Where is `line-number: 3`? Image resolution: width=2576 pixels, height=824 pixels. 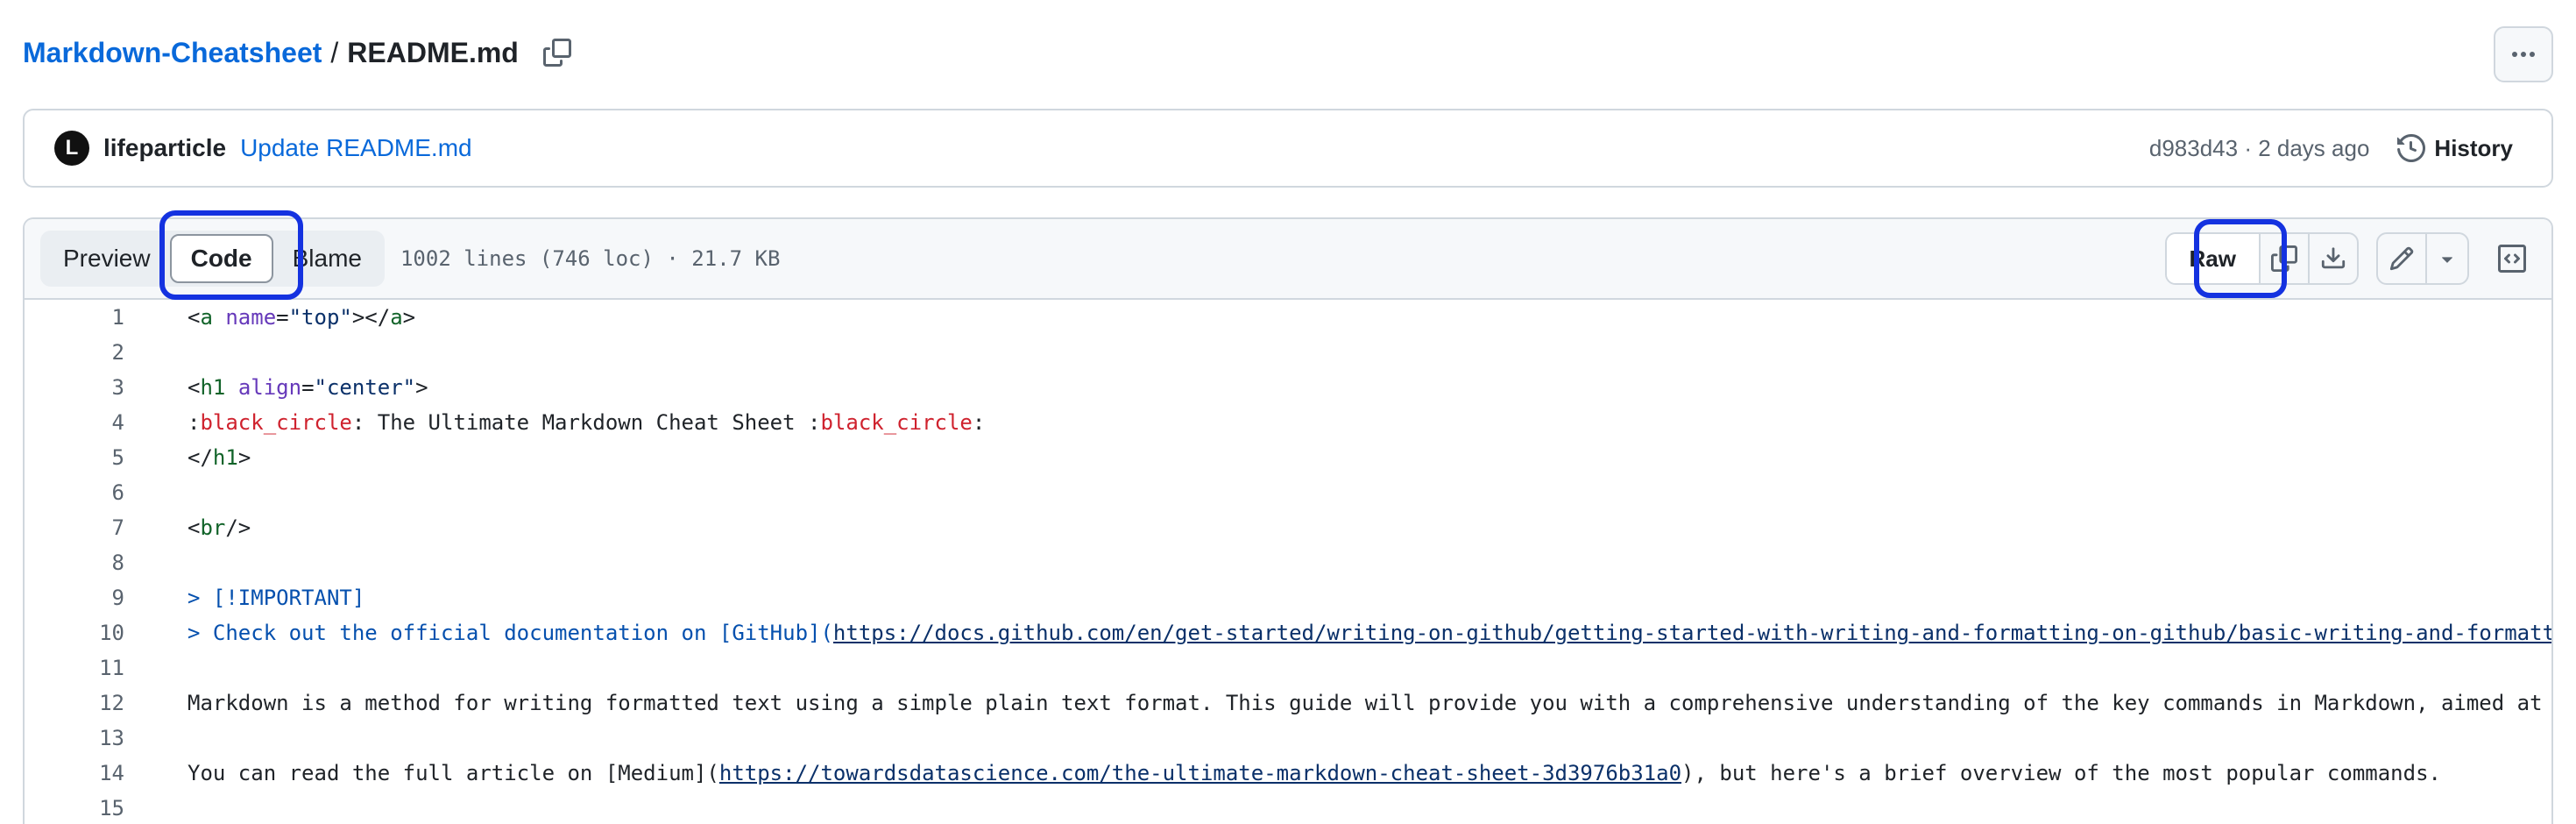
line-number: 3 is located at coordinates (74, 387).